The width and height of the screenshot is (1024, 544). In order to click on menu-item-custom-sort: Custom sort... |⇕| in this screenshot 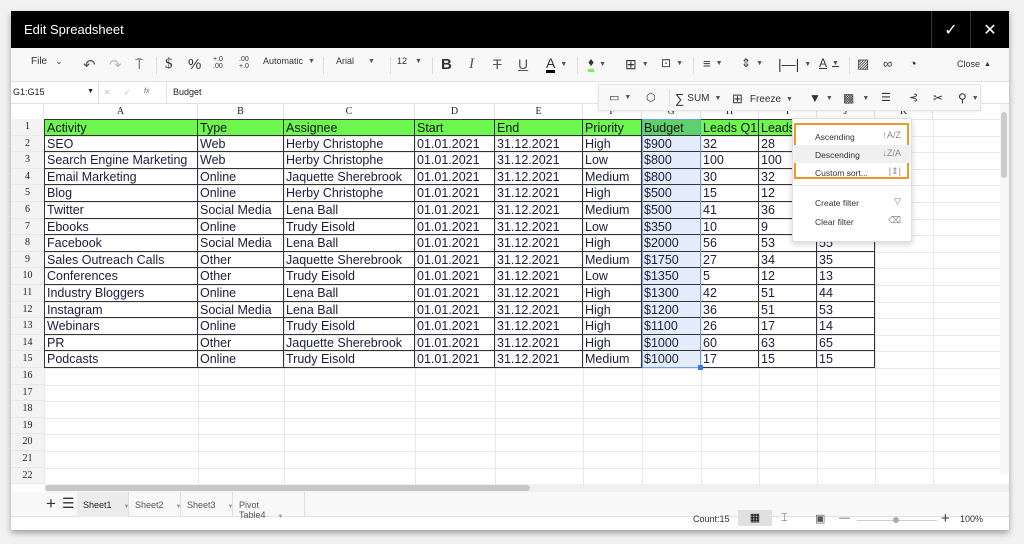, I will do `click(852, 172)`.